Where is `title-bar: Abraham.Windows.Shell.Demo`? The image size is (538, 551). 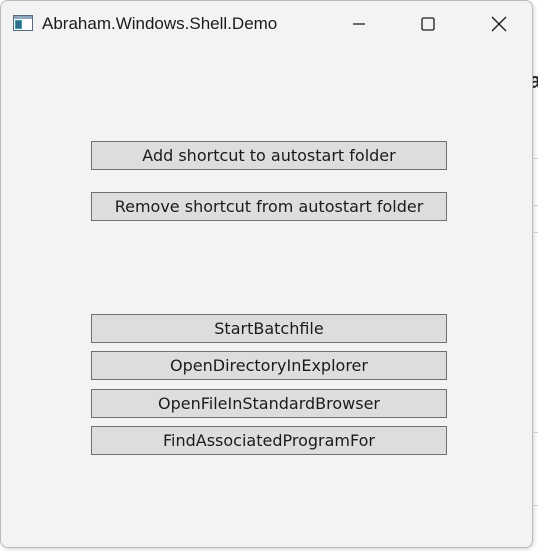
title-bar: Abraham.Windows.Shell.Demo is located at coordinates (266, 24).